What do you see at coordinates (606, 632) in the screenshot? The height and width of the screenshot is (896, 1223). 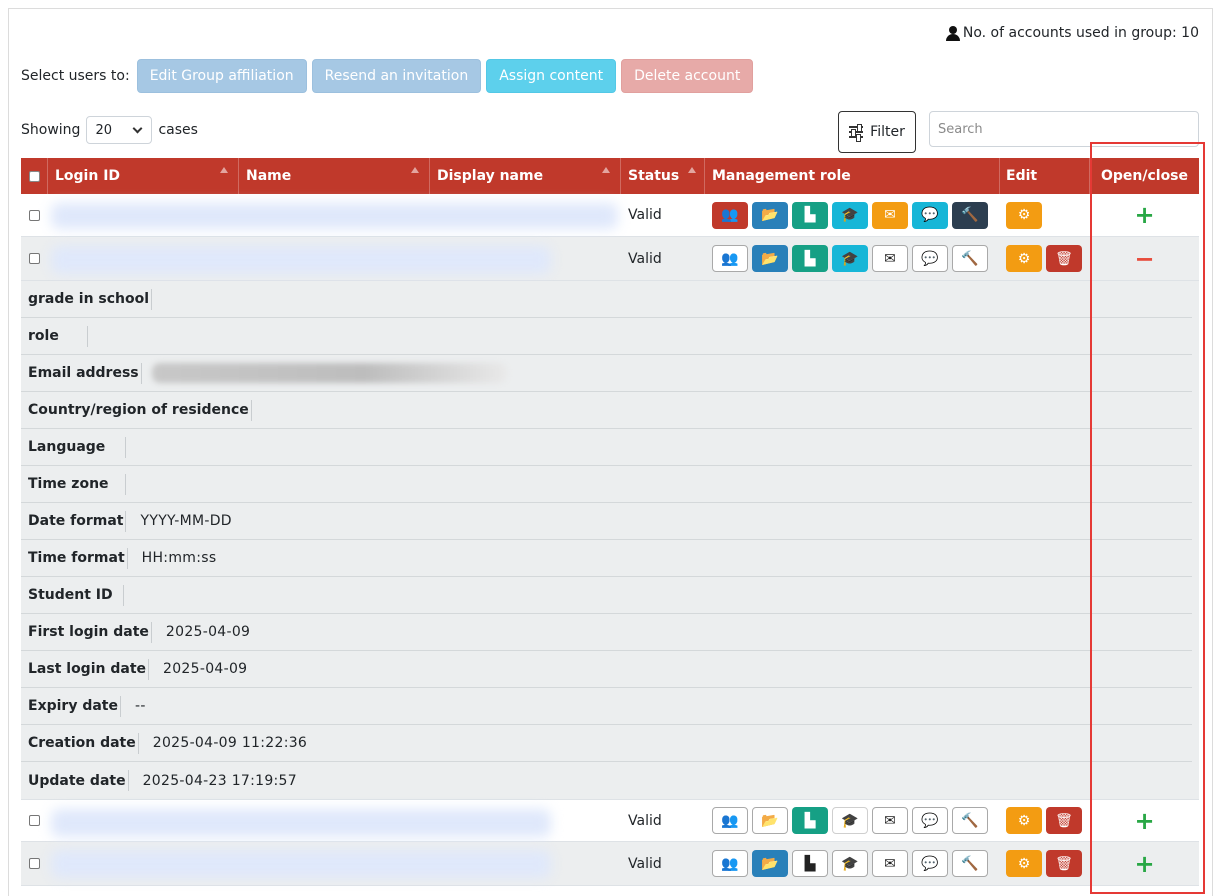 I see `detail-row: First login date 2025-04-09` at bounding box center [606, 632].